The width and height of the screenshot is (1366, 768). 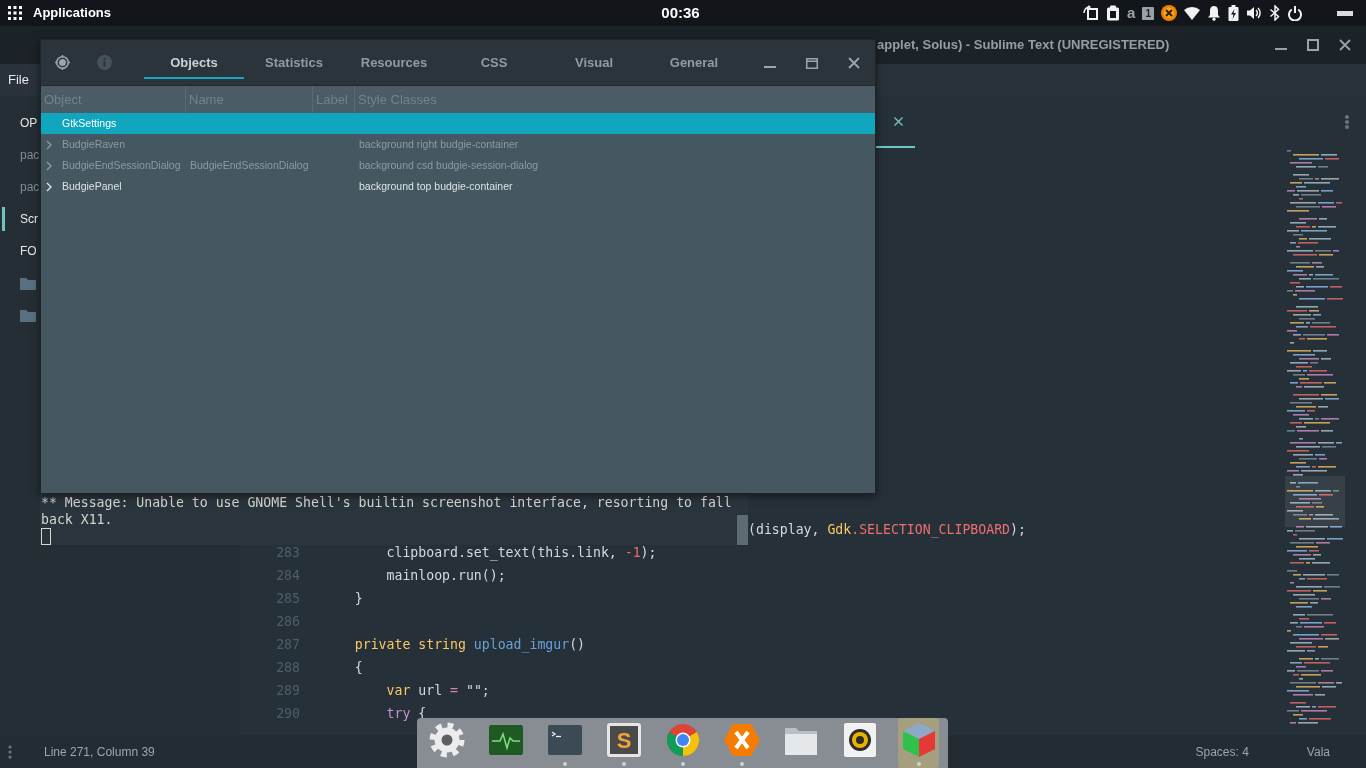 I want to click on object-type: BudgiePanel, so click(x=92, y=186).